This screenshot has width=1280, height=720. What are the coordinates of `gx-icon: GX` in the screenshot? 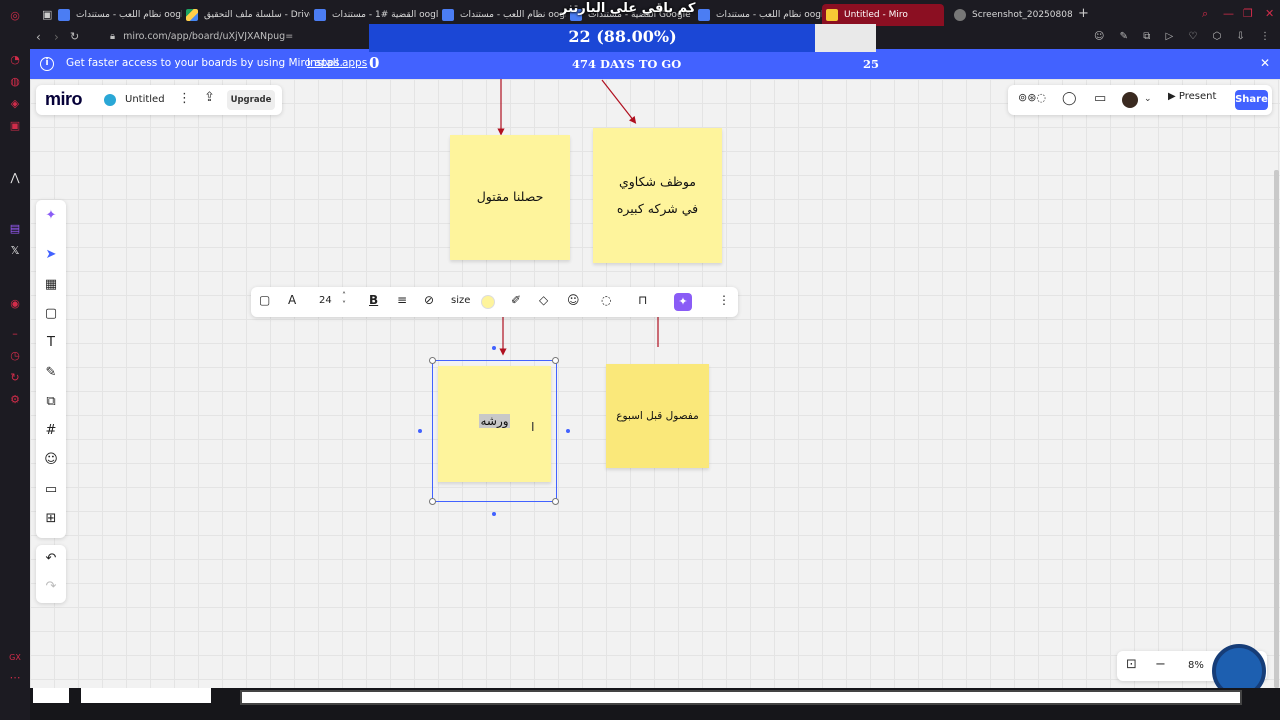 It's located at (15, 658).